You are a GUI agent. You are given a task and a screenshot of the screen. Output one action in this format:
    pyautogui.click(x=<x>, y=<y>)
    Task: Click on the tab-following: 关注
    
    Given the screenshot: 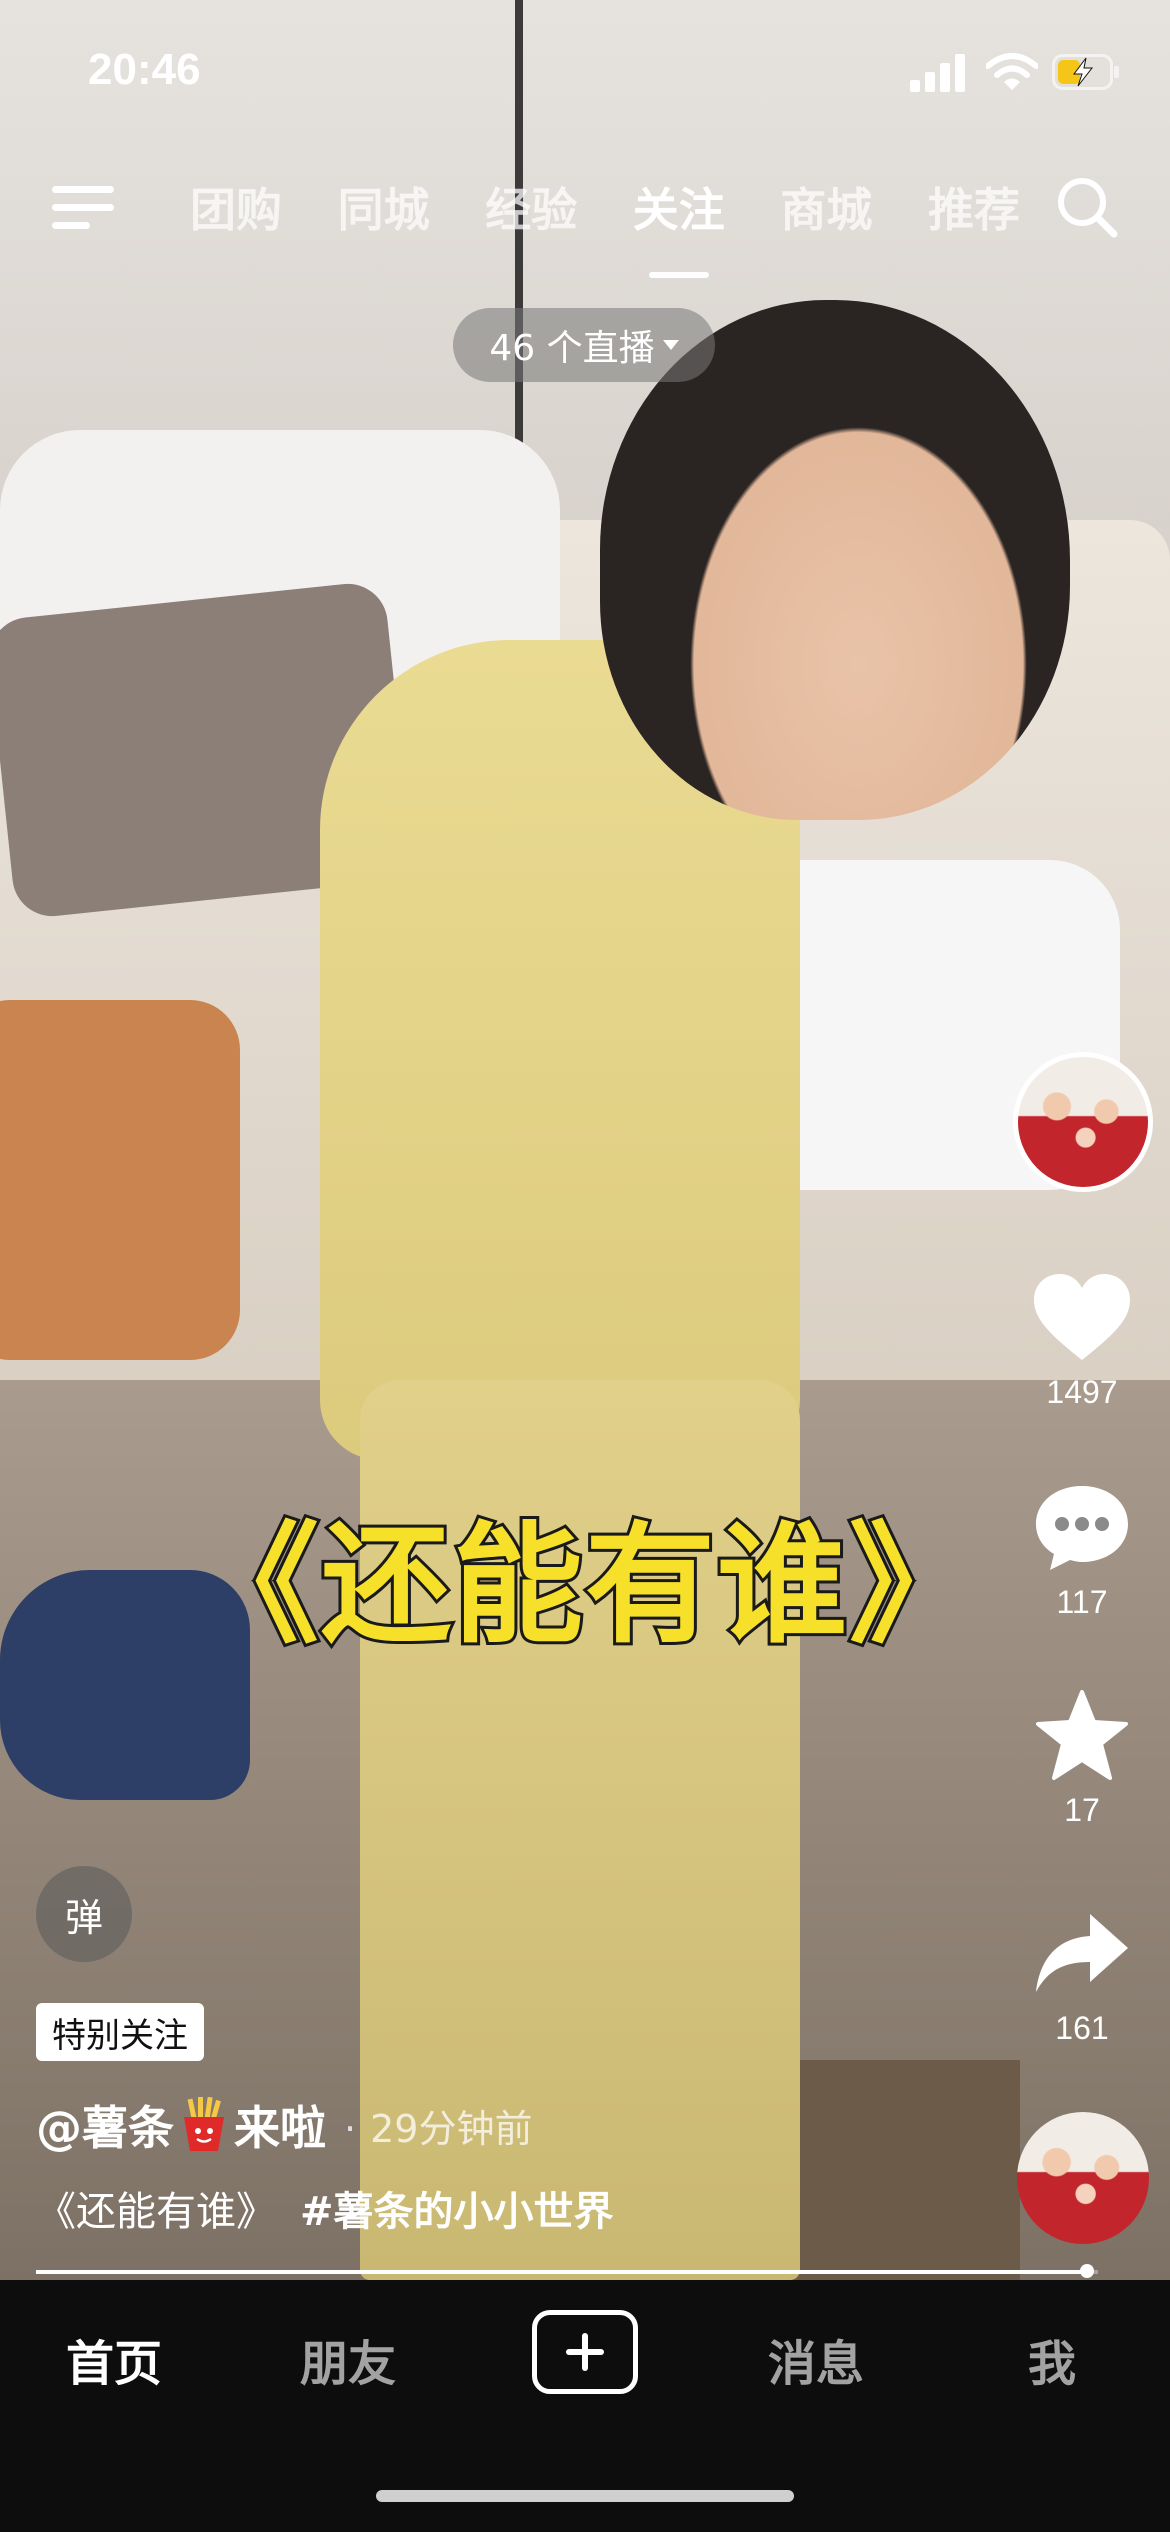 What is the action you would take?
    pyautogui.click(x=679, y=226)
    